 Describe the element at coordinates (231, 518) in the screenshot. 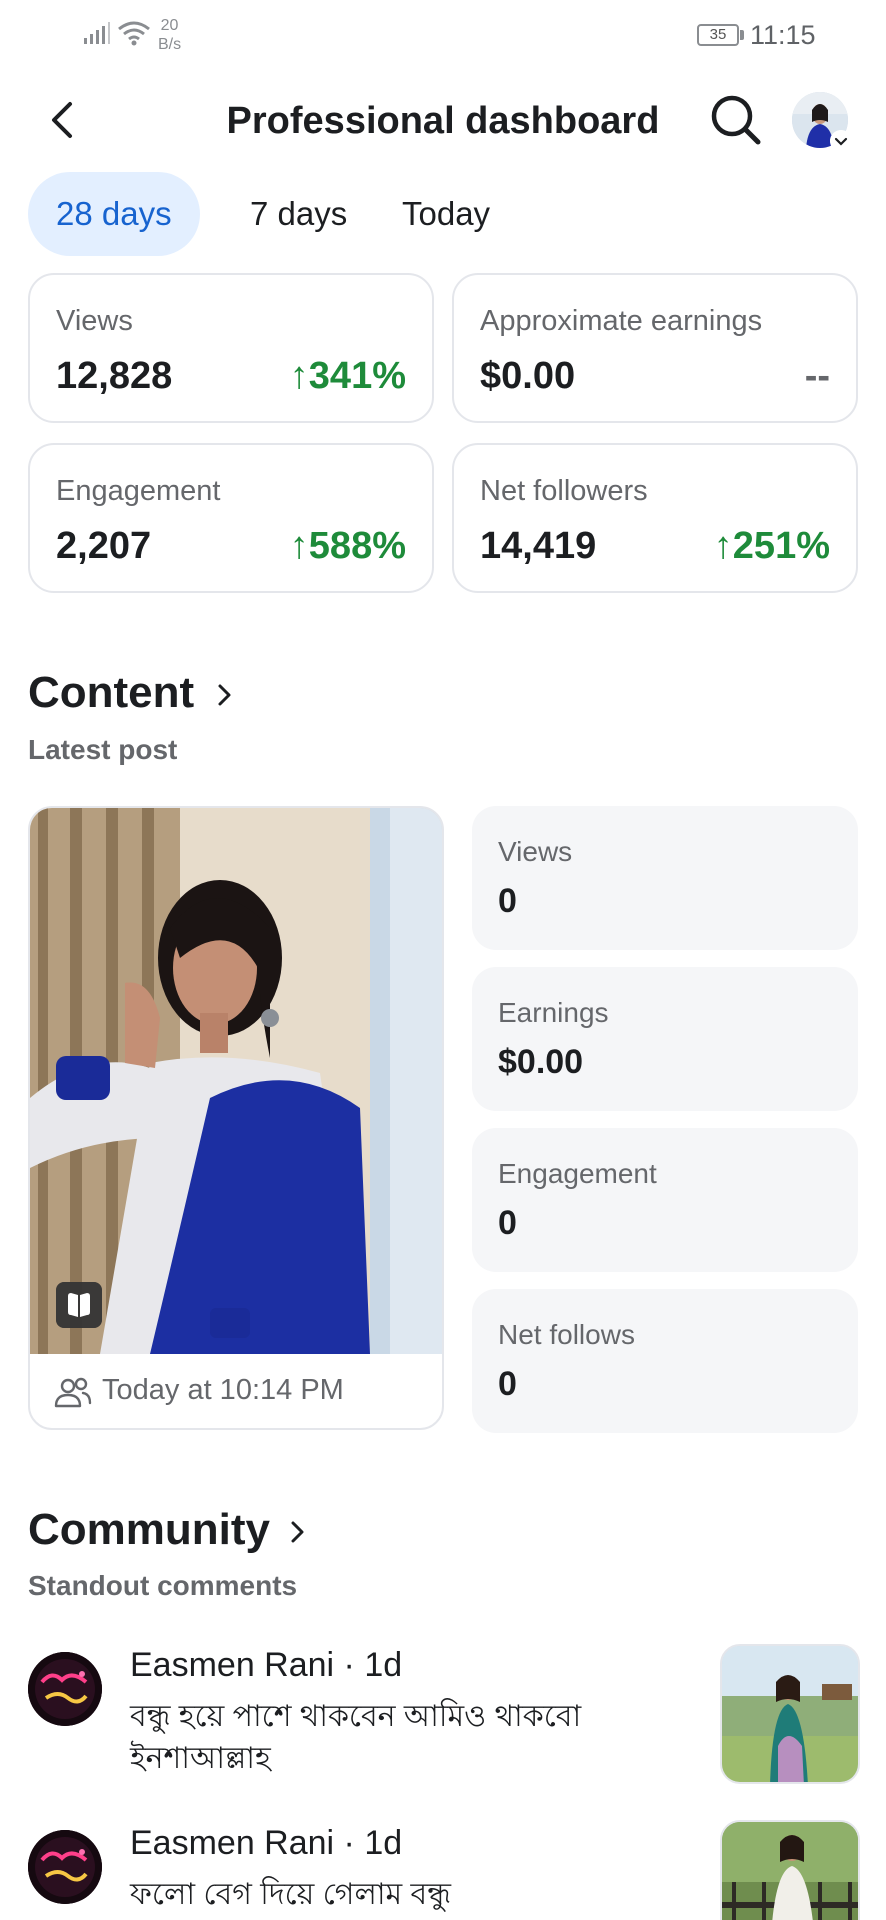

I see `metric-card-engagement: Engagement 2,207 ↑588%` at that location.